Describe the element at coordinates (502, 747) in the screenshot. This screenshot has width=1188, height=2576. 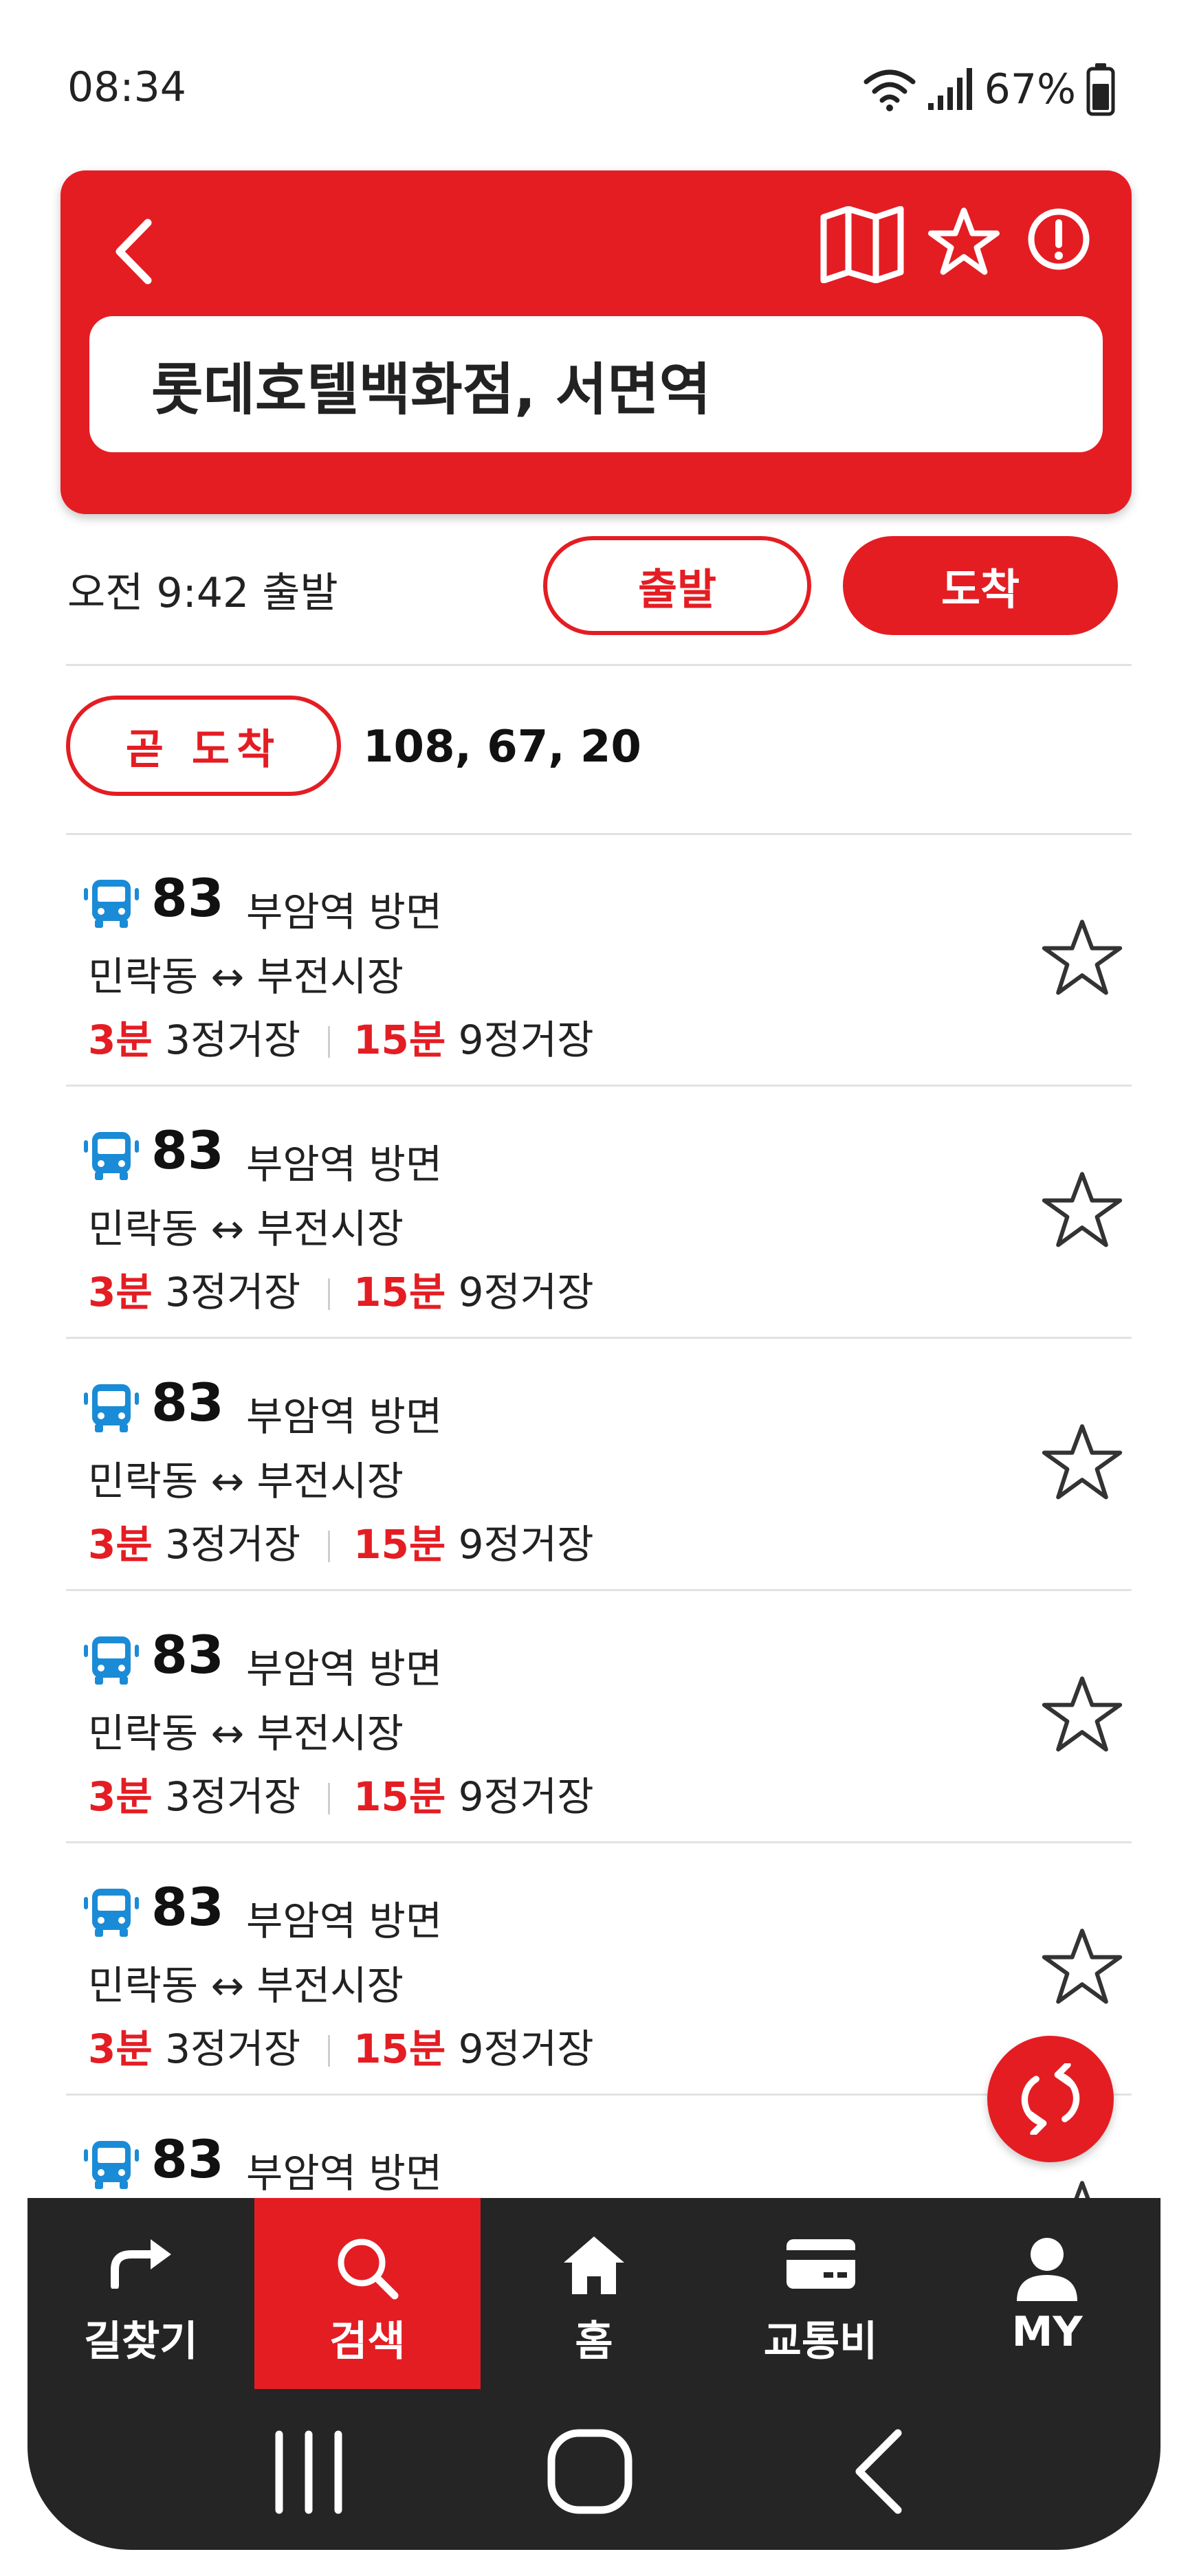
I see `soon-arriving-routes: 108, 67, 20` at that location.